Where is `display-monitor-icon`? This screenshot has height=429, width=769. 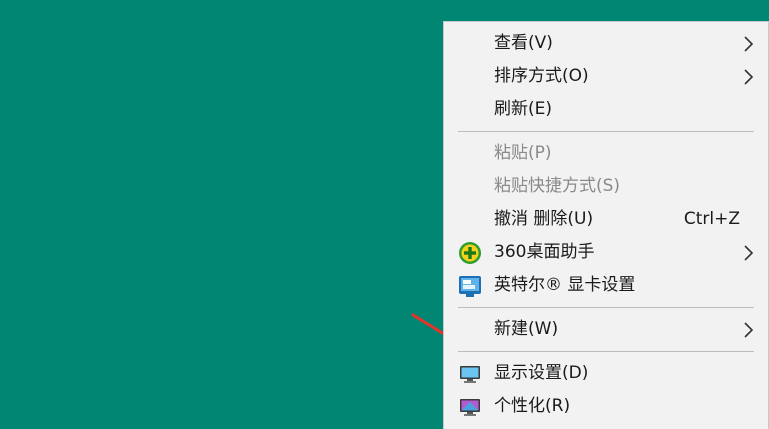
display-monitor-icon is located at coordinates (470, 374).